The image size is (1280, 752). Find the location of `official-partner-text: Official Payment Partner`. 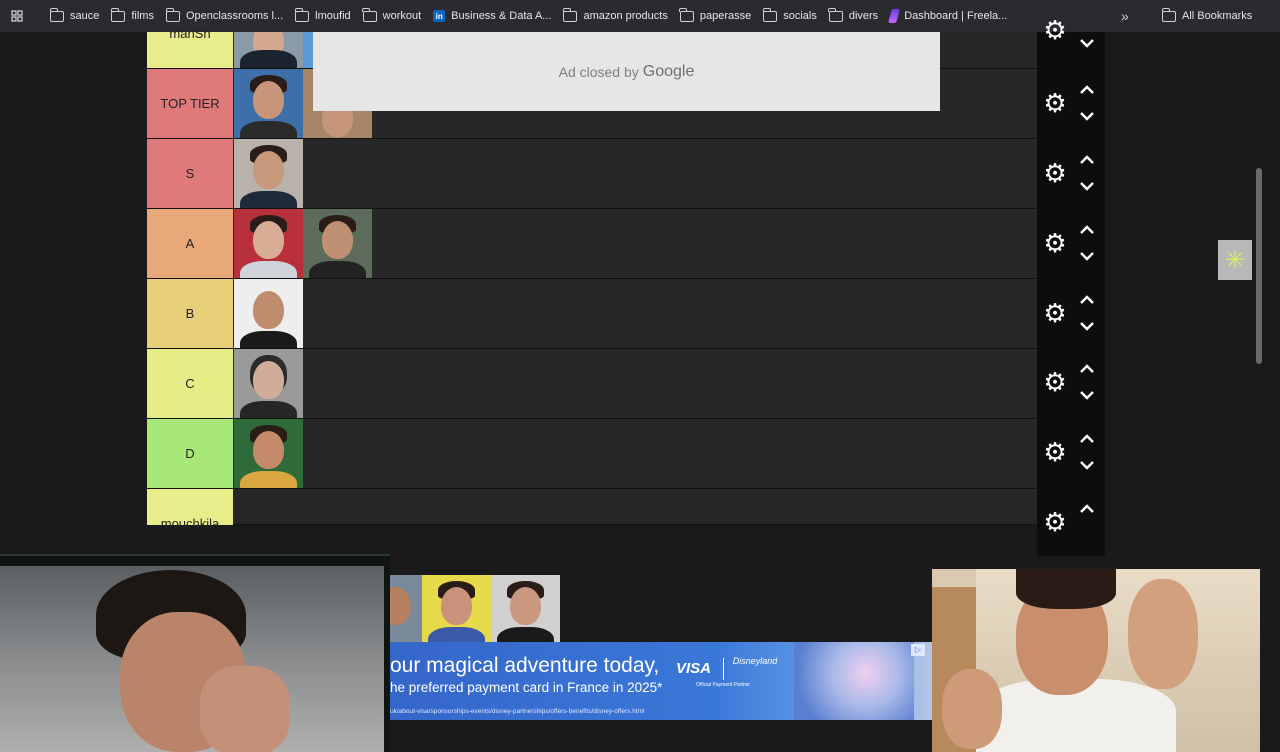

official-partner-text: Official Payment Partner is located at coordinates (723, 685).